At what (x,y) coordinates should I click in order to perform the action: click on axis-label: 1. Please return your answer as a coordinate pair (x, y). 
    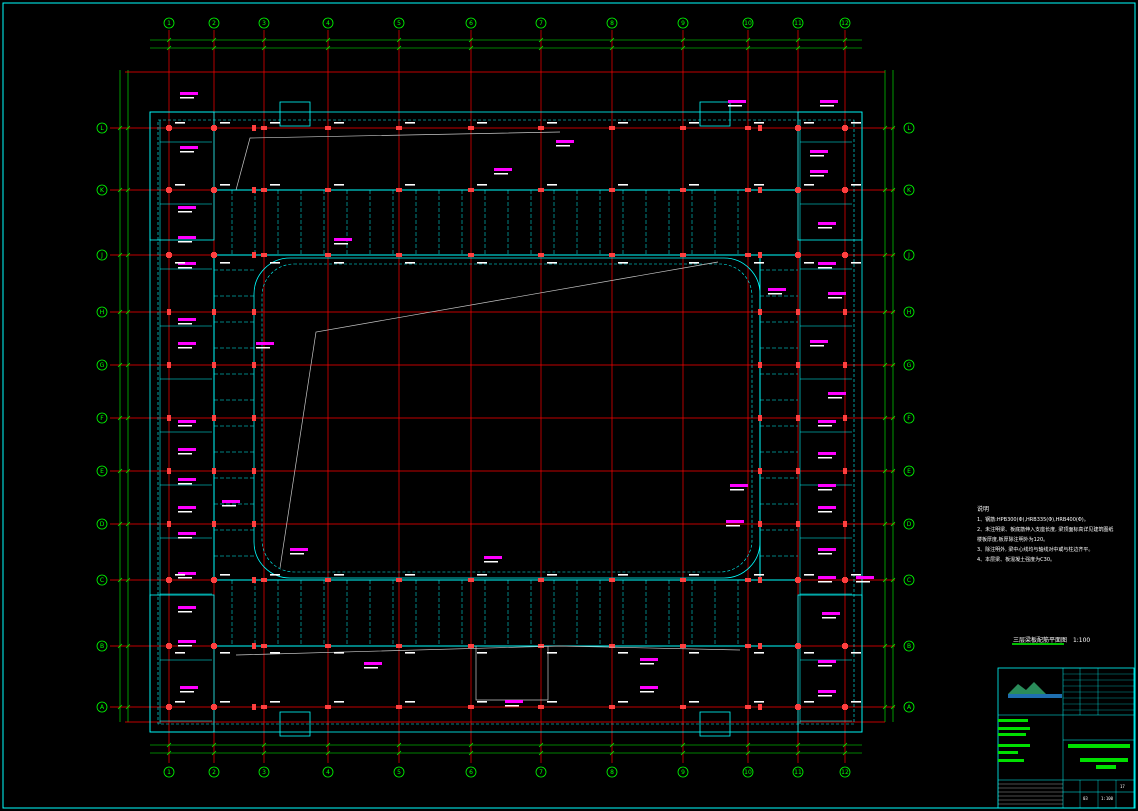
    Looking at the image, I should click on (169, 772).